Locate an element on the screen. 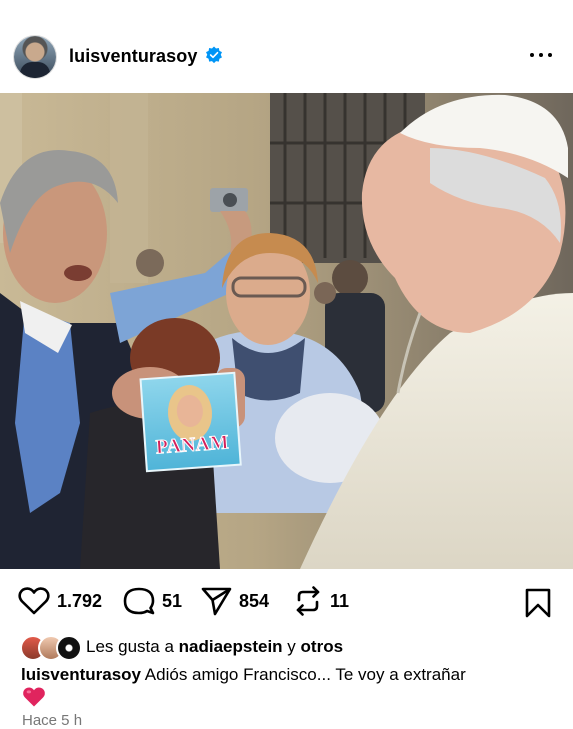 The image size is (573, 729). heart-emoji-icon is located at coordinates (34, 697).